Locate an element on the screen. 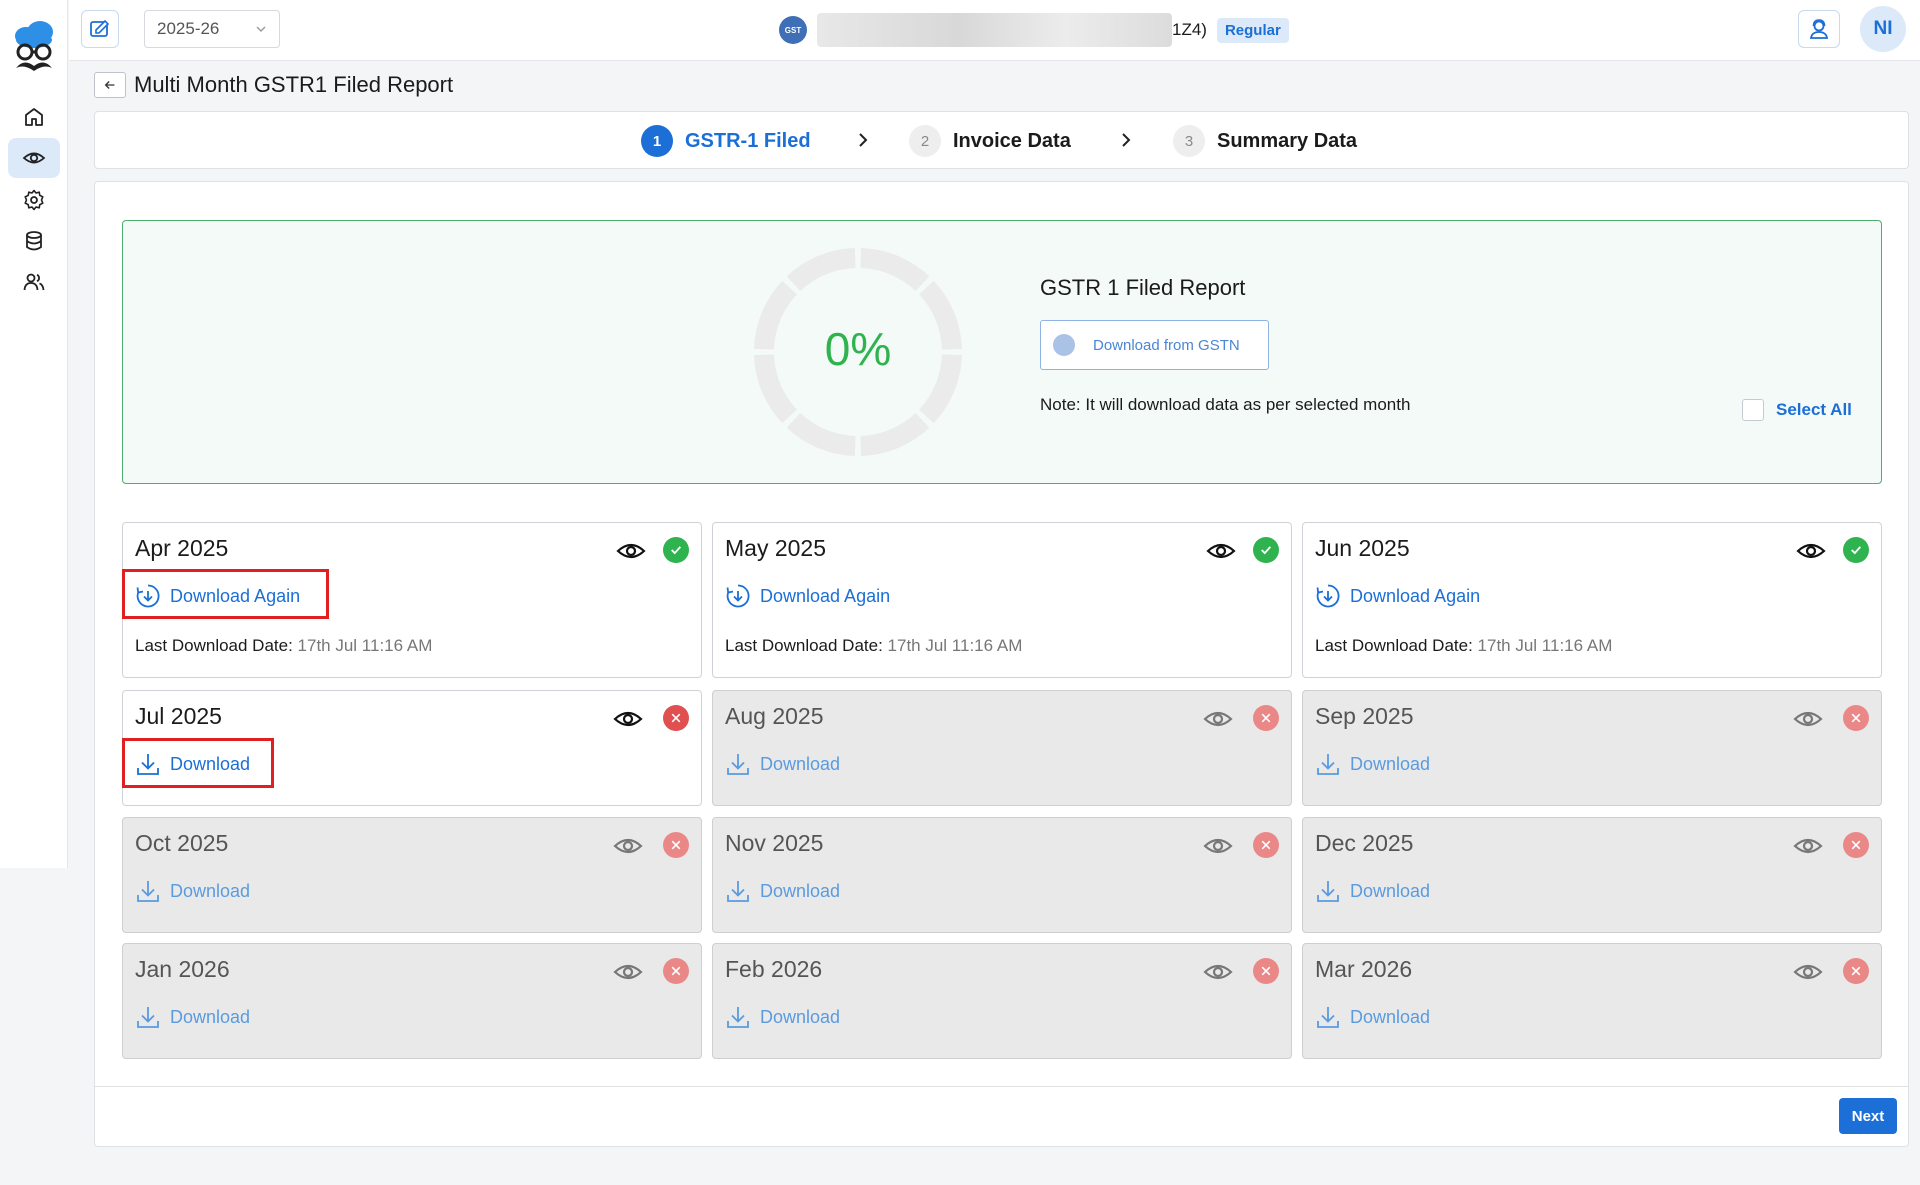 The width and height of the screenshot is (1920, 1185). download-from-gstn-button: Download from GSTN is located at coordinates (1154, 345).